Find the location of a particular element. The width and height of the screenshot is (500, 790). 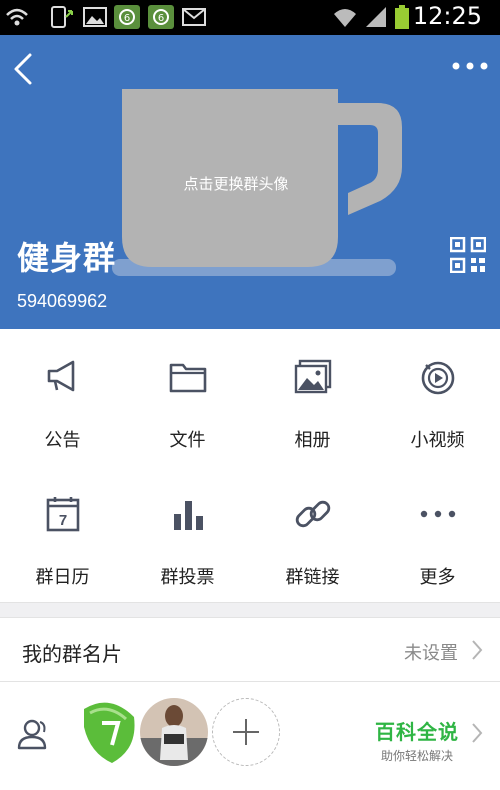

grid-item-vote: 群投票 is located at coordinates (187, 534).